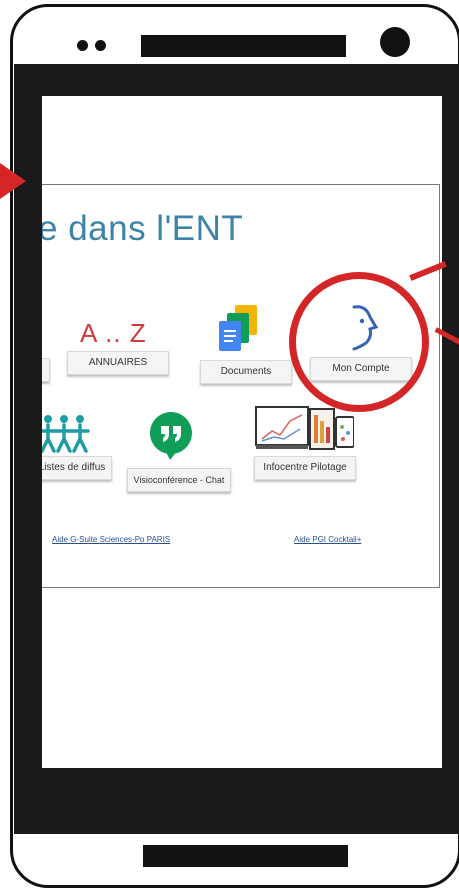 This screenshot has width=459, height=891. What do you see at coordinates (179, 480) in the screenshot?
I see `visioconference-tile: Visioconférence - Chat` at bounding box center [179, 480].